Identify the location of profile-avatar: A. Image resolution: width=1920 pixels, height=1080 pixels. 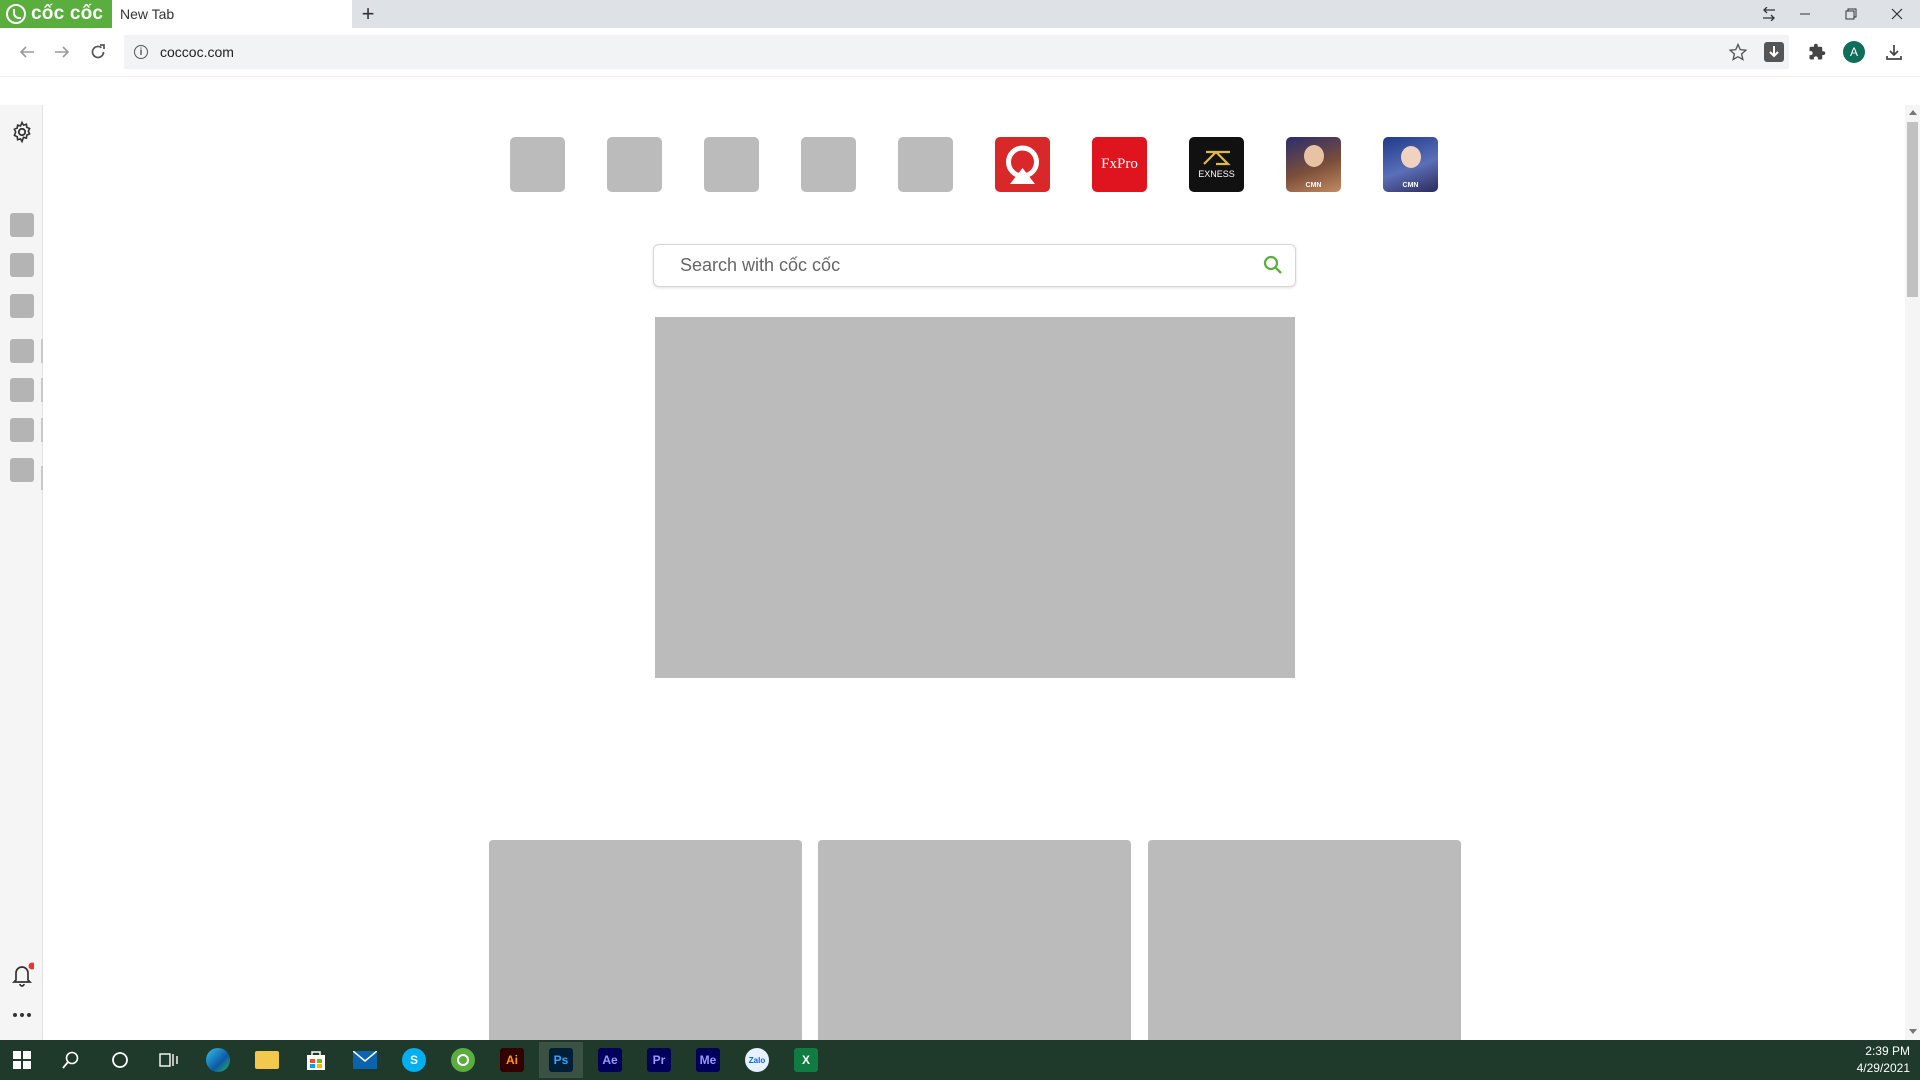
(1854, 52).